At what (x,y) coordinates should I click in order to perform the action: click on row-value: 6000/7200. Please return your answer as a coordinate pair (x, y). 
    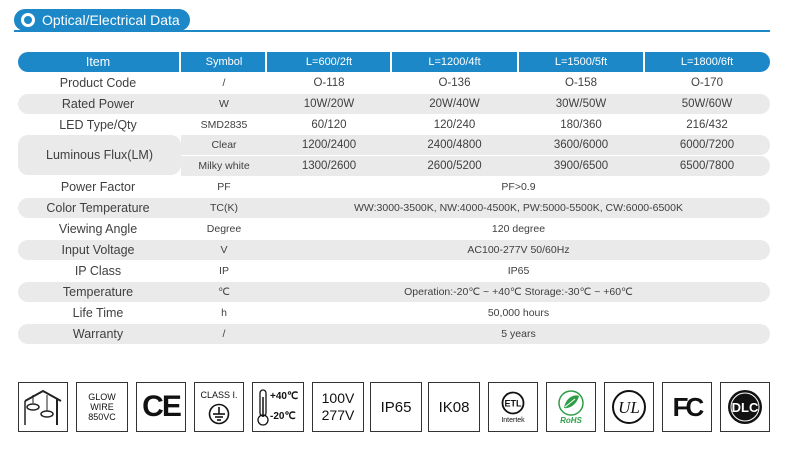
    Looking at the image, I should click on (707, 145).